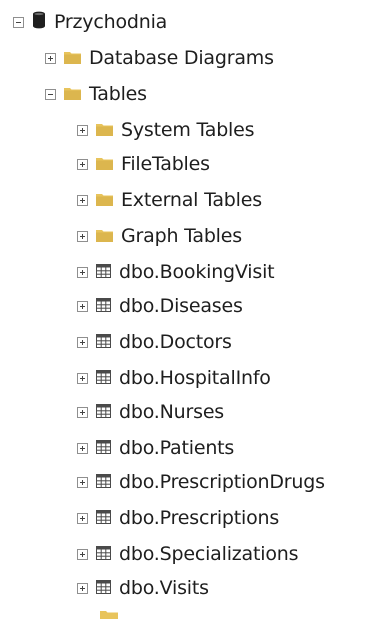  What do you see at coordinates (181, 236) in the screenshot?
I see `tree-node-label: Graph Tables` at bounding box center [181, 236].